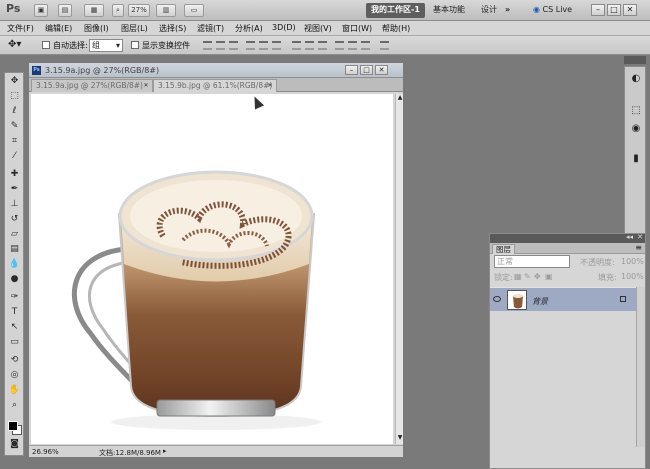 The height and width of the screenshot is (469, 650). What do you see at coordinates (400, 98) in the screenshot?
I see `scroll-up-icon: ▲` at bounding box center [400, 98].